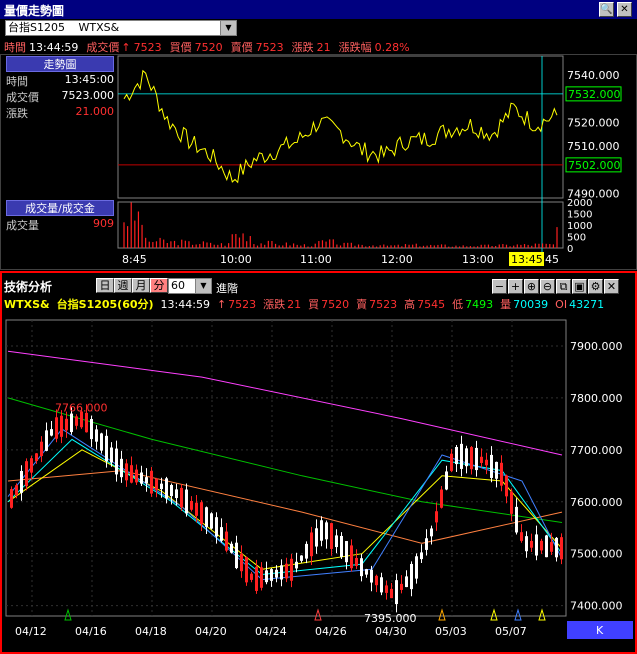 This screenshot has height=654, width=637. I want to click on volume-tick-label: 1000, so click(579, 226).